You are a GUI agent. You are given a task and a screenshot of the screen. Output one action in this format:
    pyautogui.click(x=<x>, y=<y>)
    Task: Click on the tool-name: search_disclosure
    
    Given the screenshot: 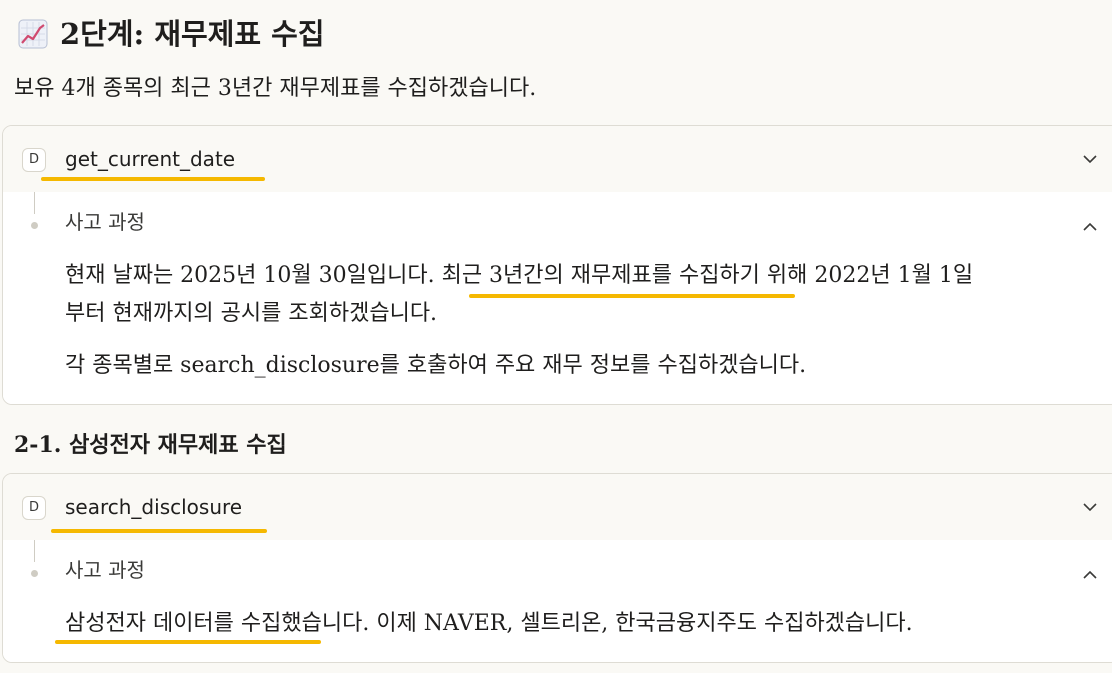 What is the action you would take?
    pyautogui.click(x=153, y=507)
    